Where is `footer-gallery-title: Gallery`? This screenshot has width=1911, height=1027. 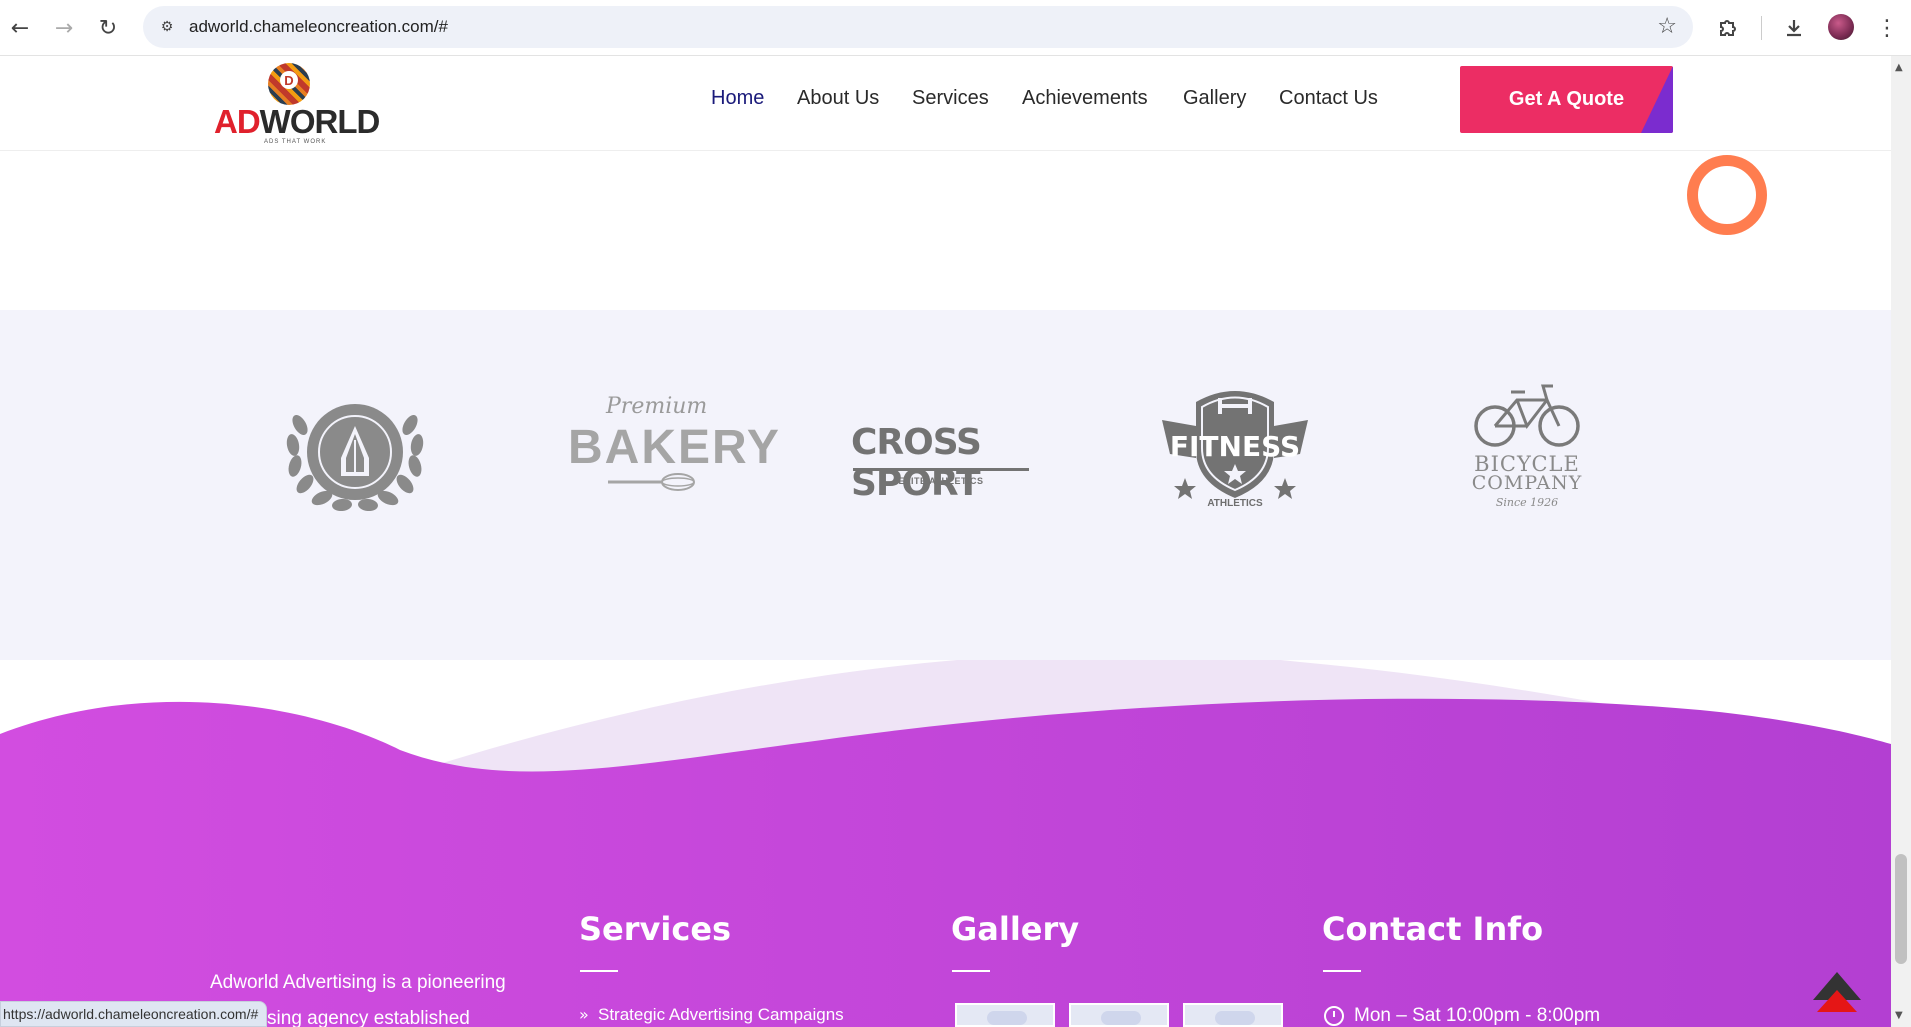
footer-gallery-title: Gallery is located at coordinates (1015, 929).